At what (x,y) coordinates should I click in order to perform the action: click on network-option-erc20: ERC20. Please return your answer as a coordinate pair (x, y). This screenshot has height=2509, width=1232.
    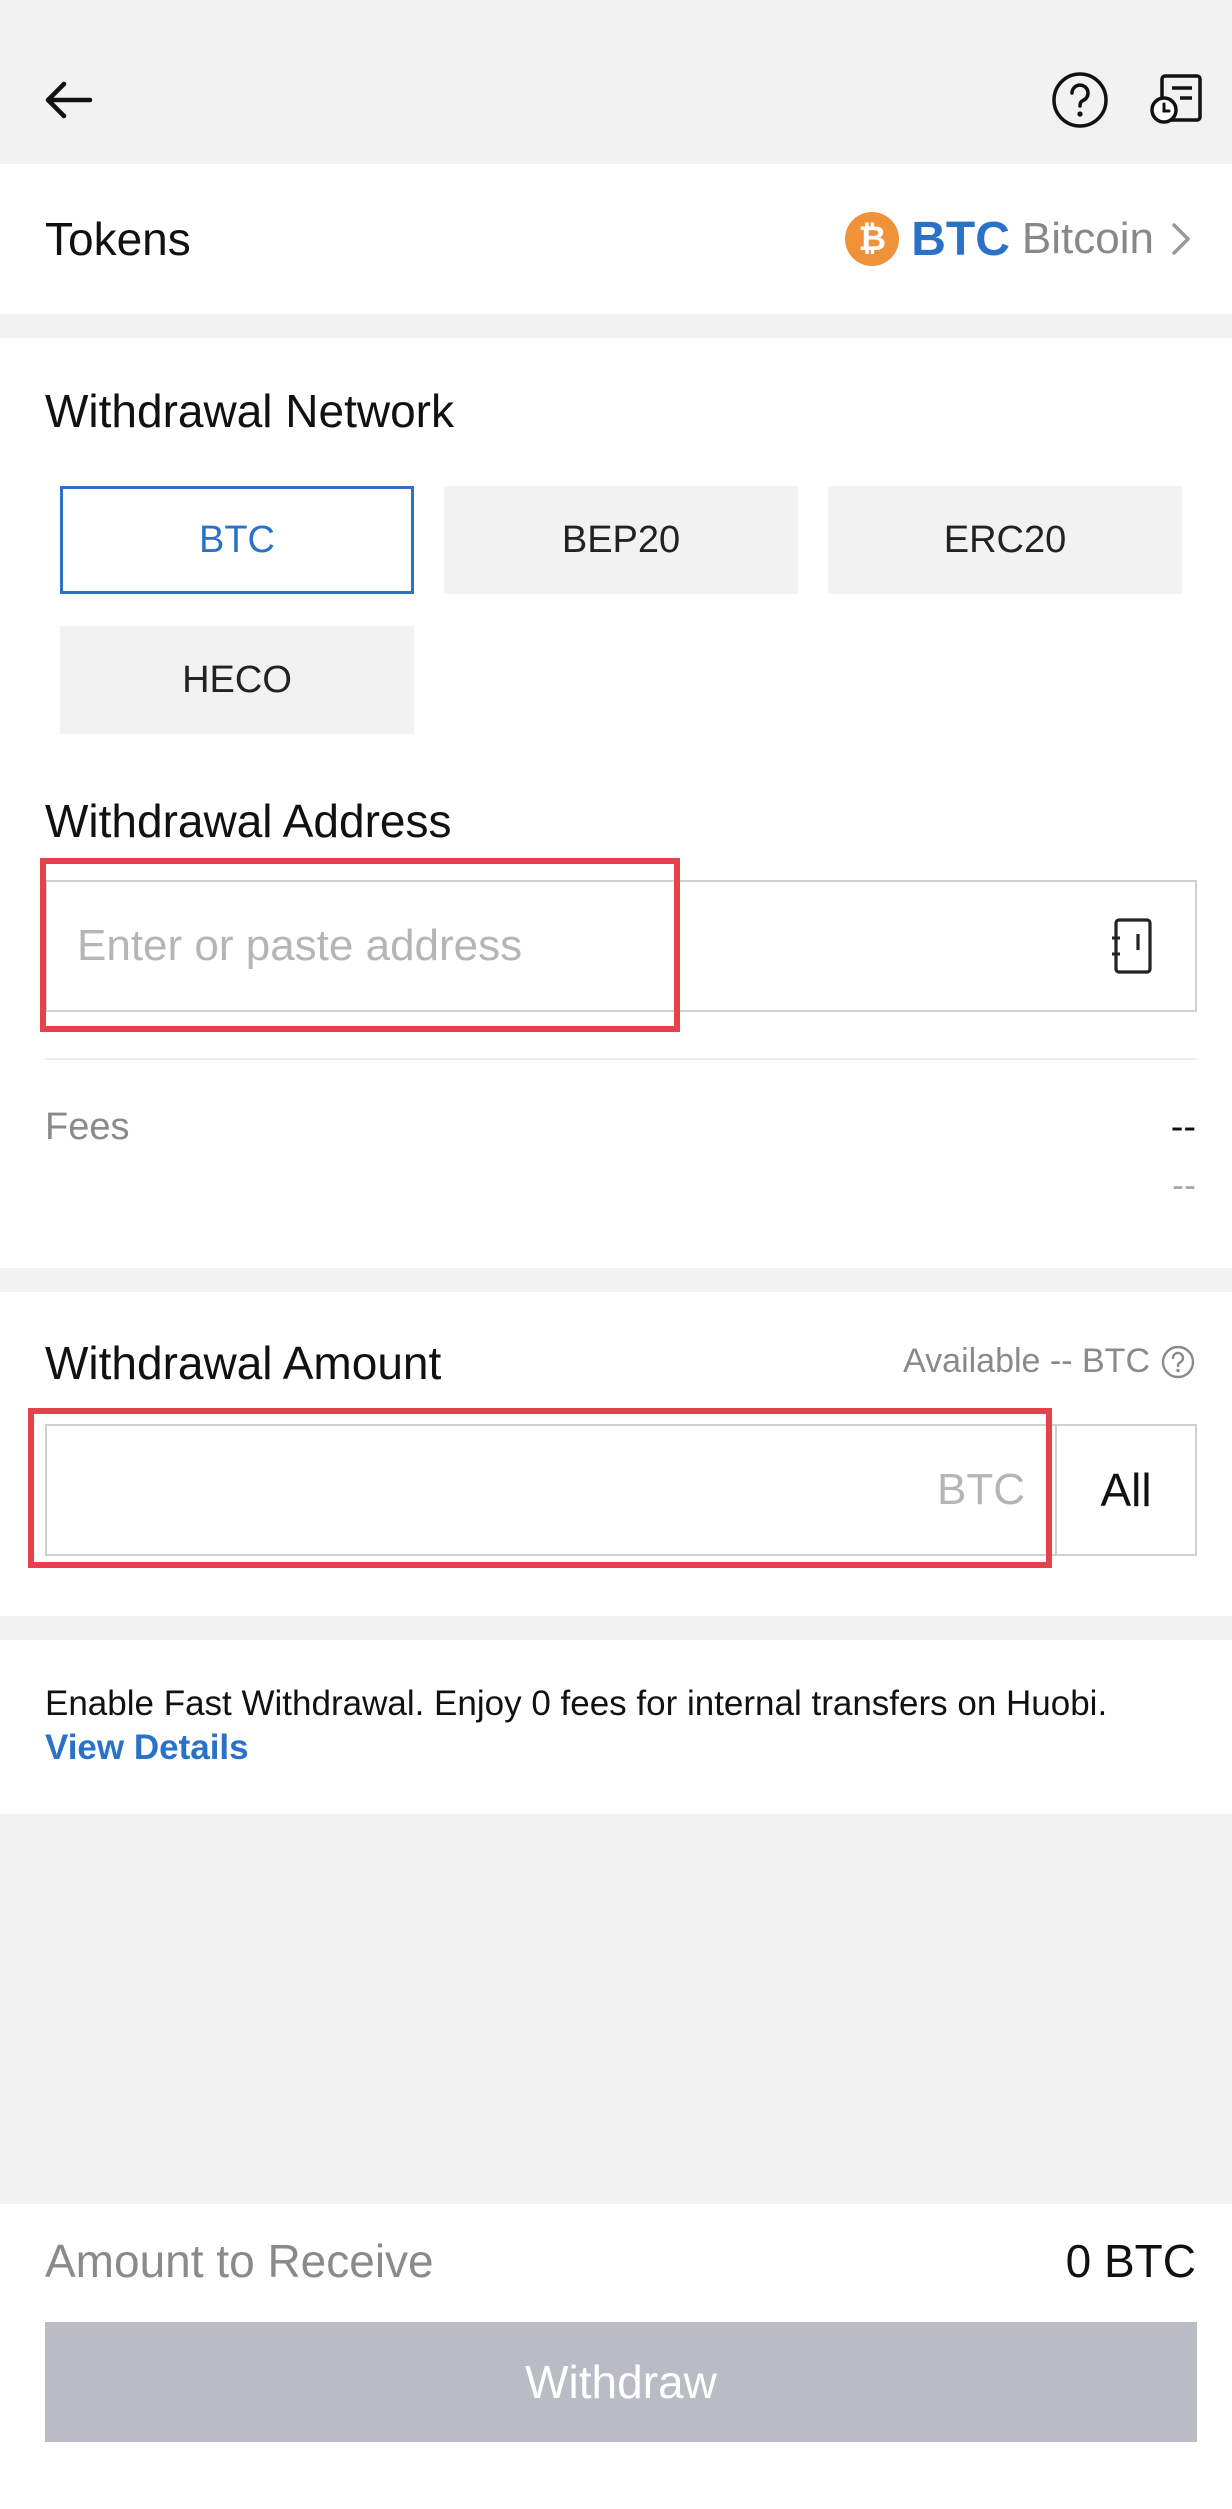
    Looking at the image, I should click on (1005, 540).